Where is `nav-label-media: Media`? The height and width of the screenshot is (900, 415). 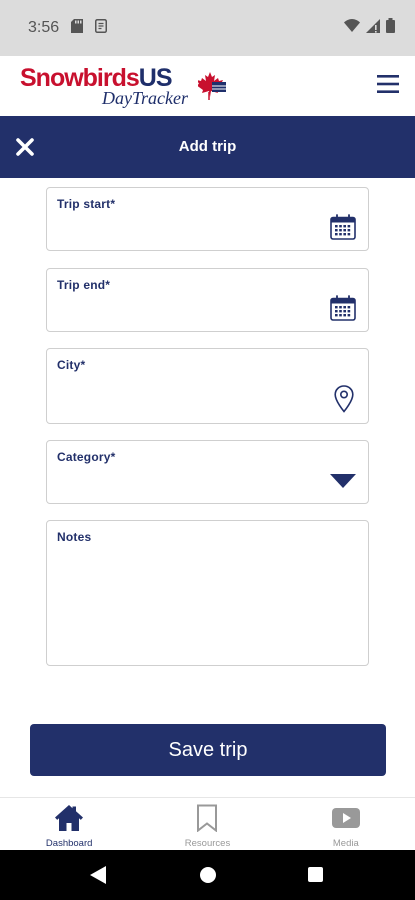 nav-label-media: Media is located at coordinates (345, 843).